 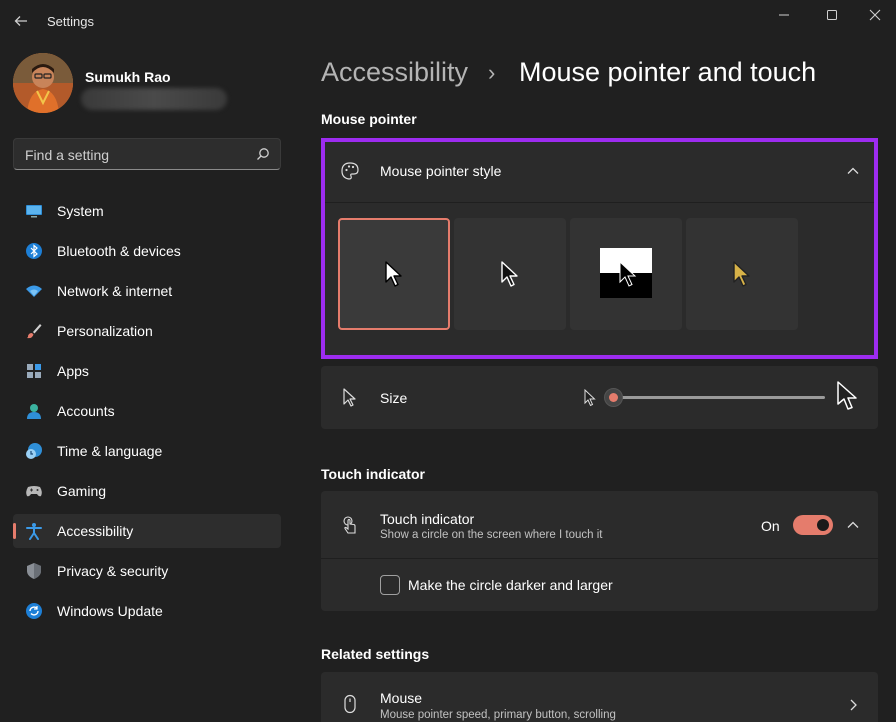 What do you see at coordinates (349, 525) in the screenshot?
I see `touch-icon` at bounding box center [349, 525].